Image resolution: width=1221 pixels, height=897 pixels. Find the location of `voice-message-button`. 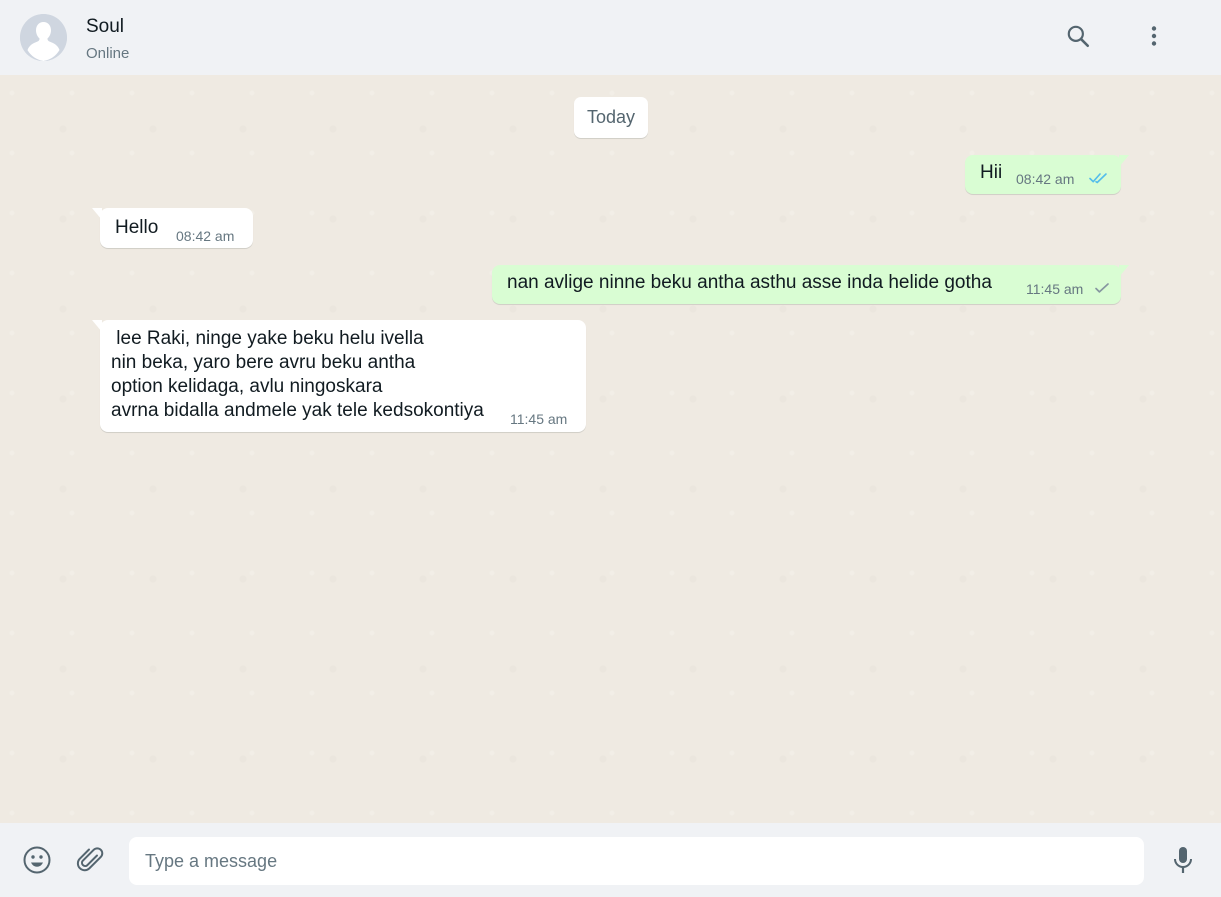

voice-message-button is located at coordinates (1183, 860).